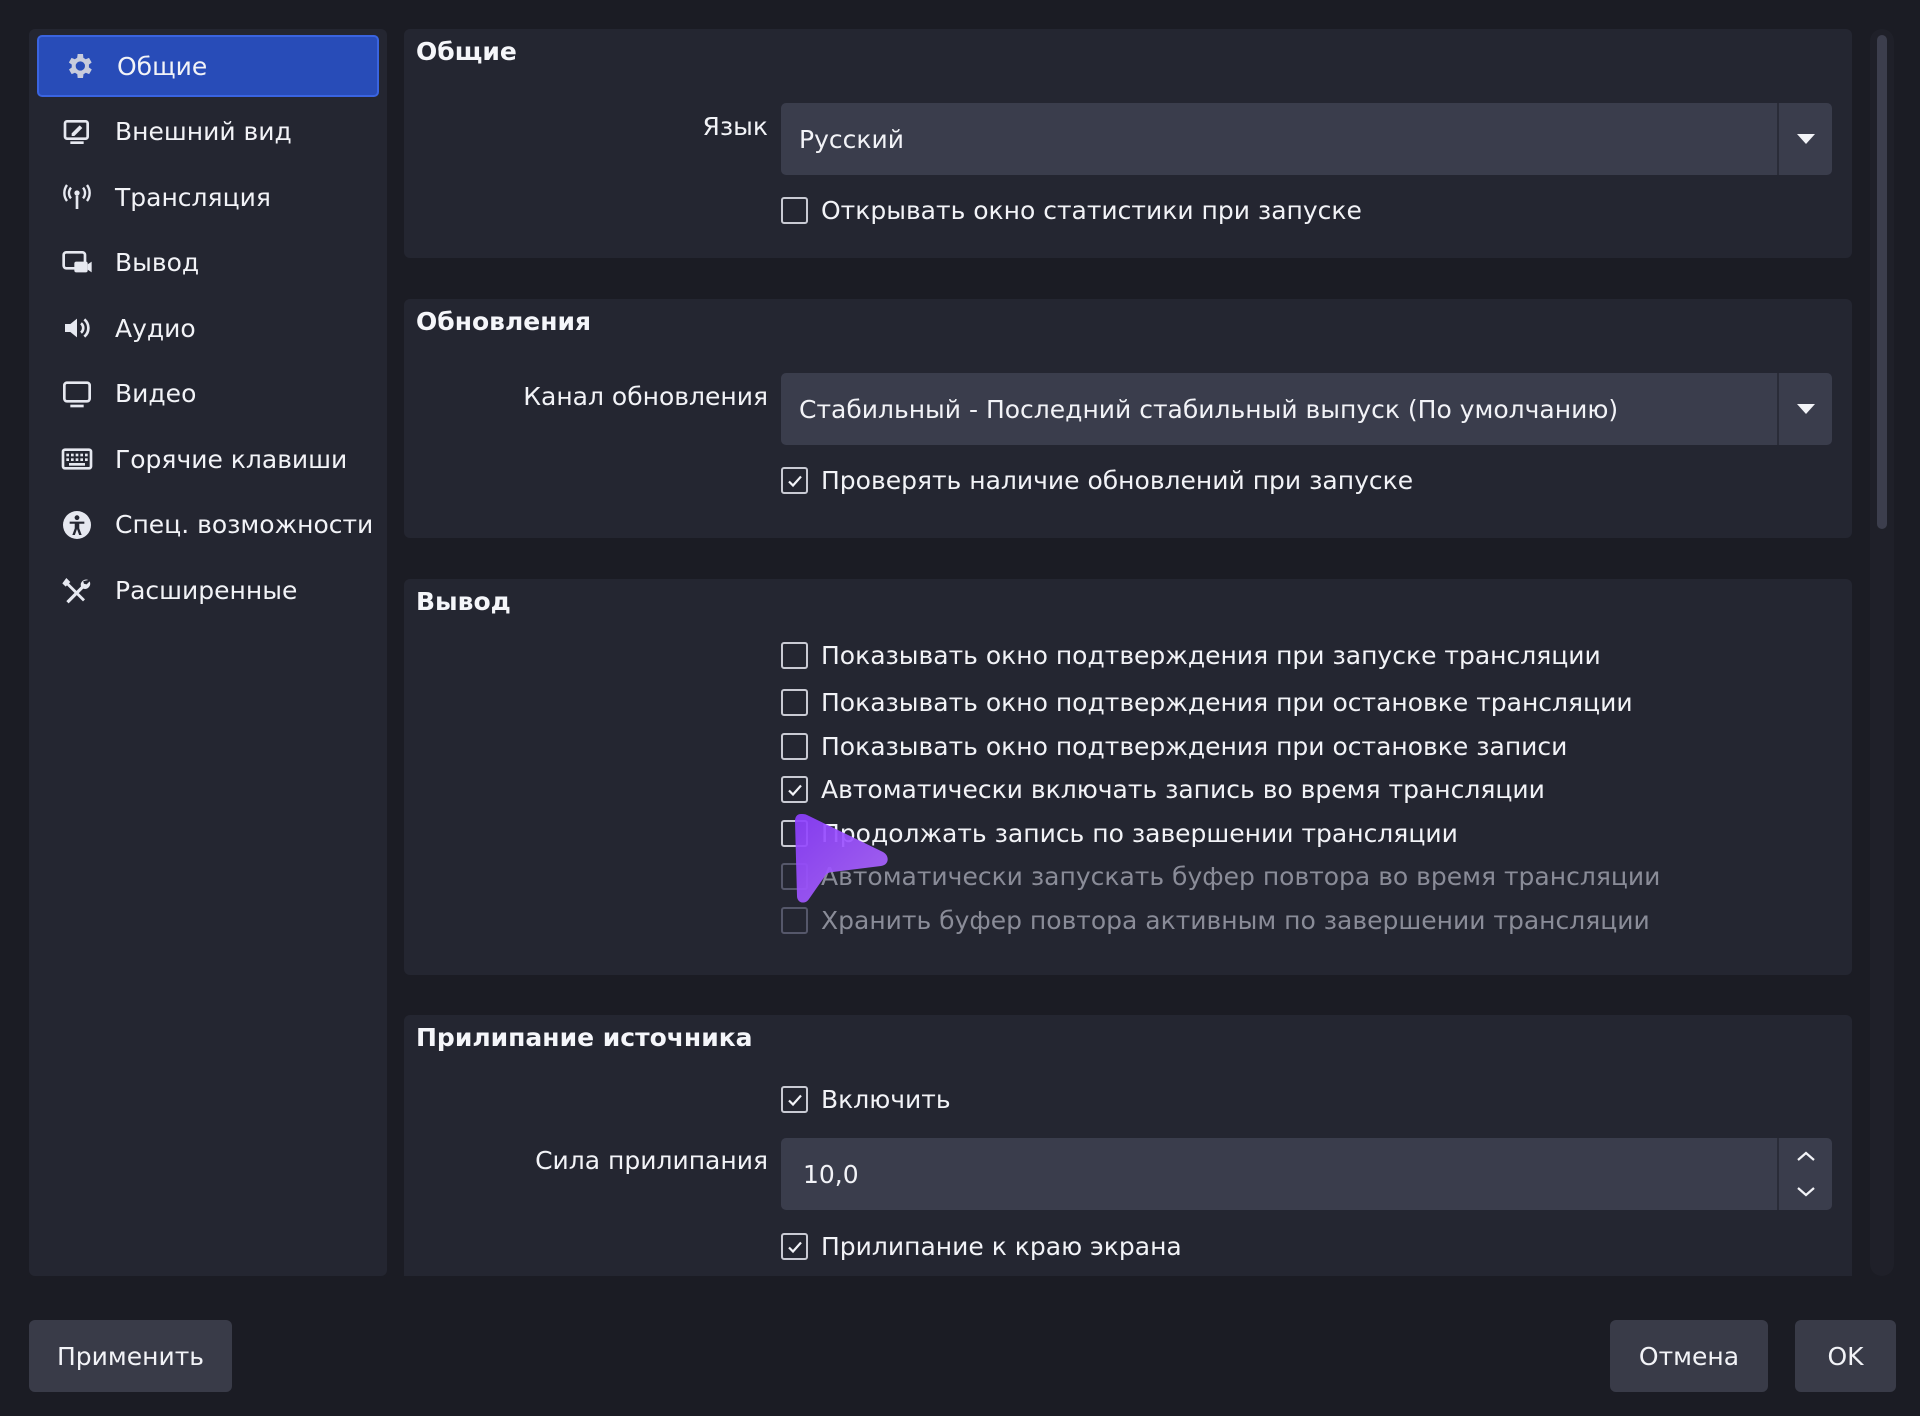 The height and width of the screenshot is (1416, 1920). I want to click on stats-on-start-option: Открывать окно статистики при запуске, so click(1071, 210).